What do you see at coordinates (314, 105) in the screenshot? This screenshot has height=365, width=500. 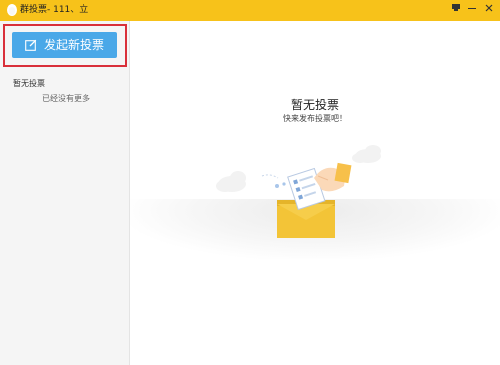 I see `empty-title: 暂无投票` at bounding box center [314, 105].